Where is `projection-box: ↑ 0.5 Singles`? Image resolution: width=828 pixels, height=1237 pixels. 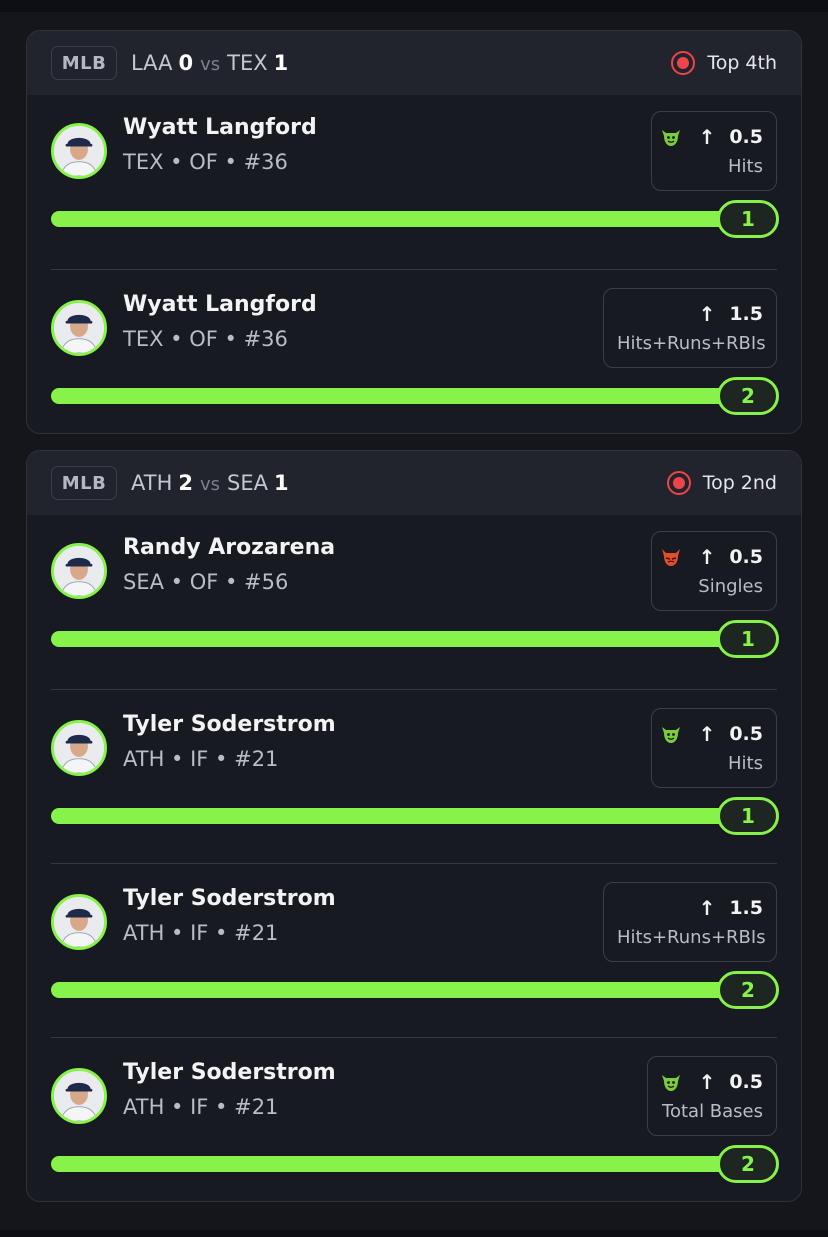
projection-box: ↑ 0.5 Singles is located at coordinates (714, 571).